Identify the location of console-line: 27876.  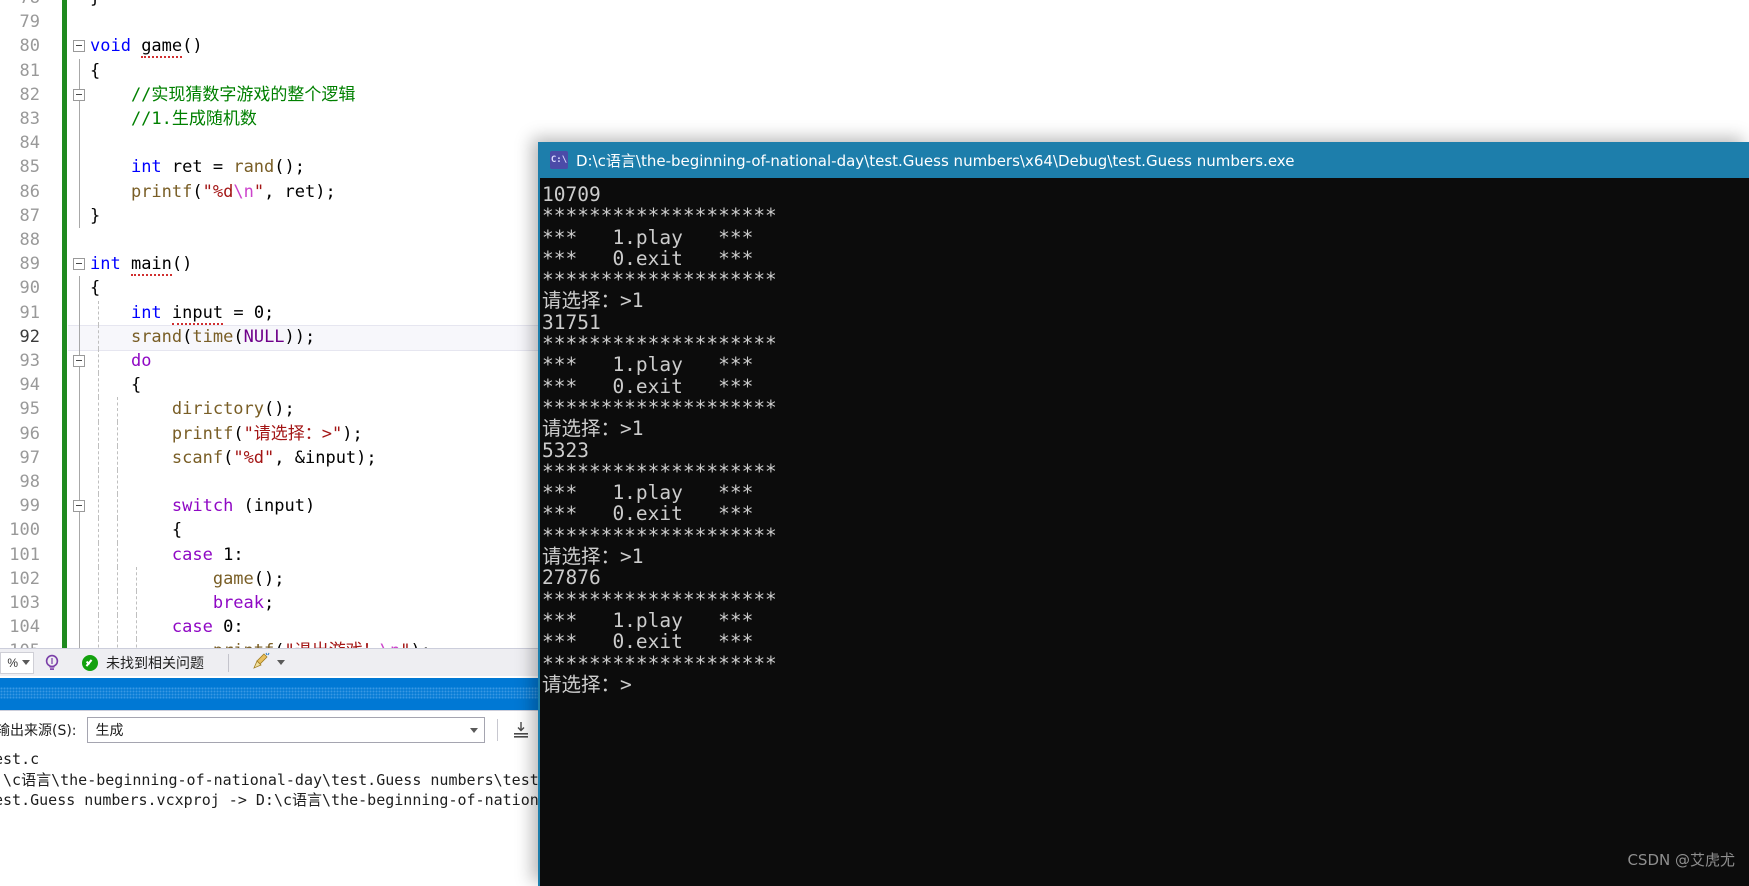
(571, 578).